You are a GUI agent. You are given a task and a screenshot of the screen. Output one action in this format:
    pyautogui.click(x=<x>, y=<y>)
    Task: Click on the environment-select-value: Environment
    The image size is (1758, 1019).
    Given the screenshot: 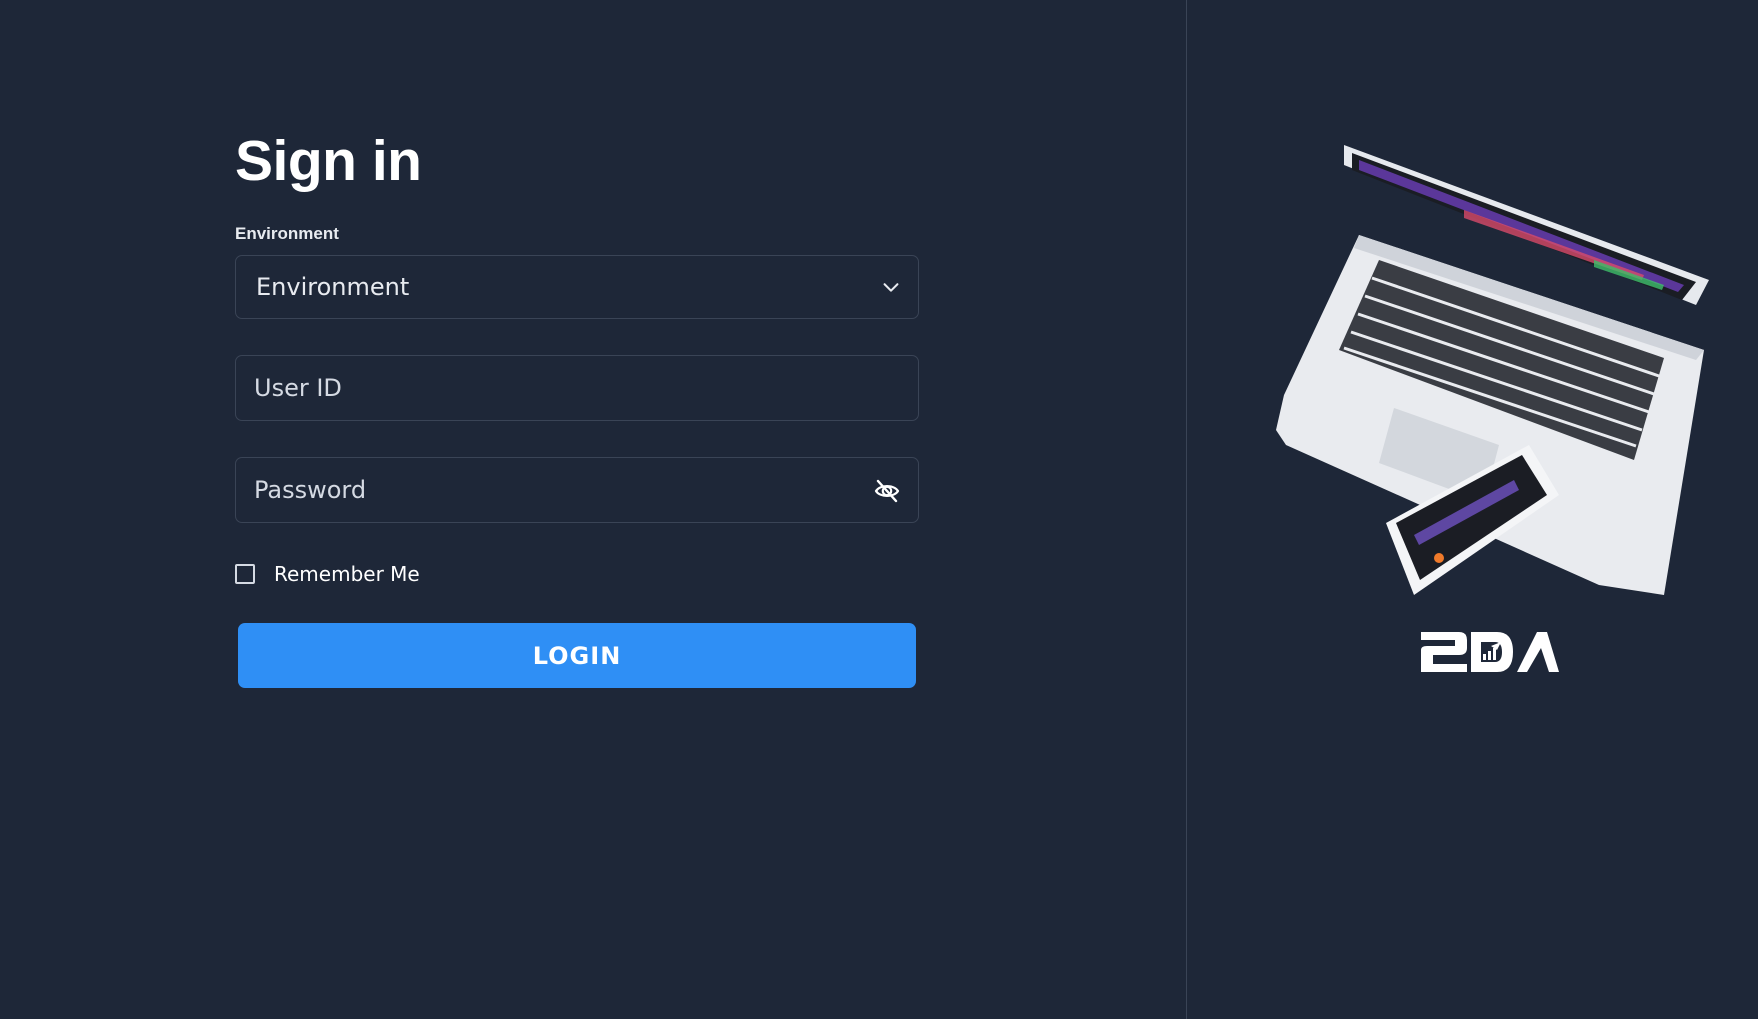 What is the action you would take?
    pyautogui.click(x=333, y=287)
    